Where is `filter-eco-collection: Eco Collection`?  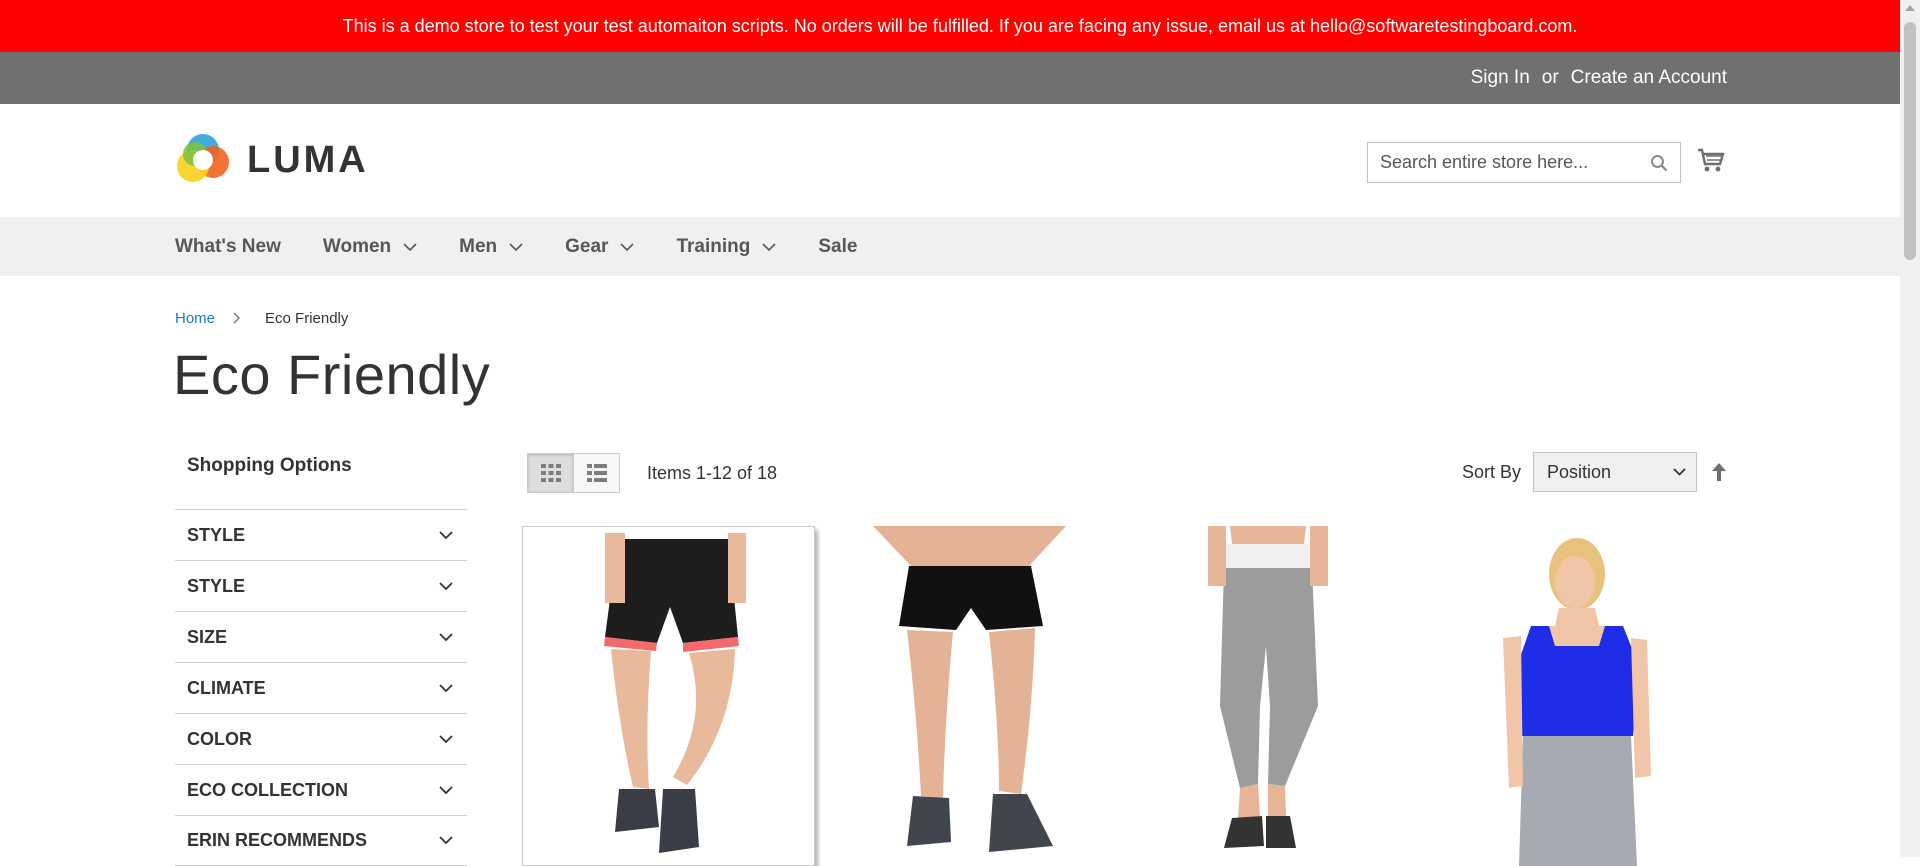 filter-eco-collection: Eco Collection is located at coordinates (321, 789).